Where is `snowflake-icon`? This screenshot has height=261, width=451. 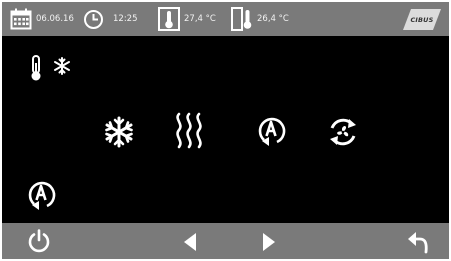
snowflake-icon is located at coordinates (119, 132).